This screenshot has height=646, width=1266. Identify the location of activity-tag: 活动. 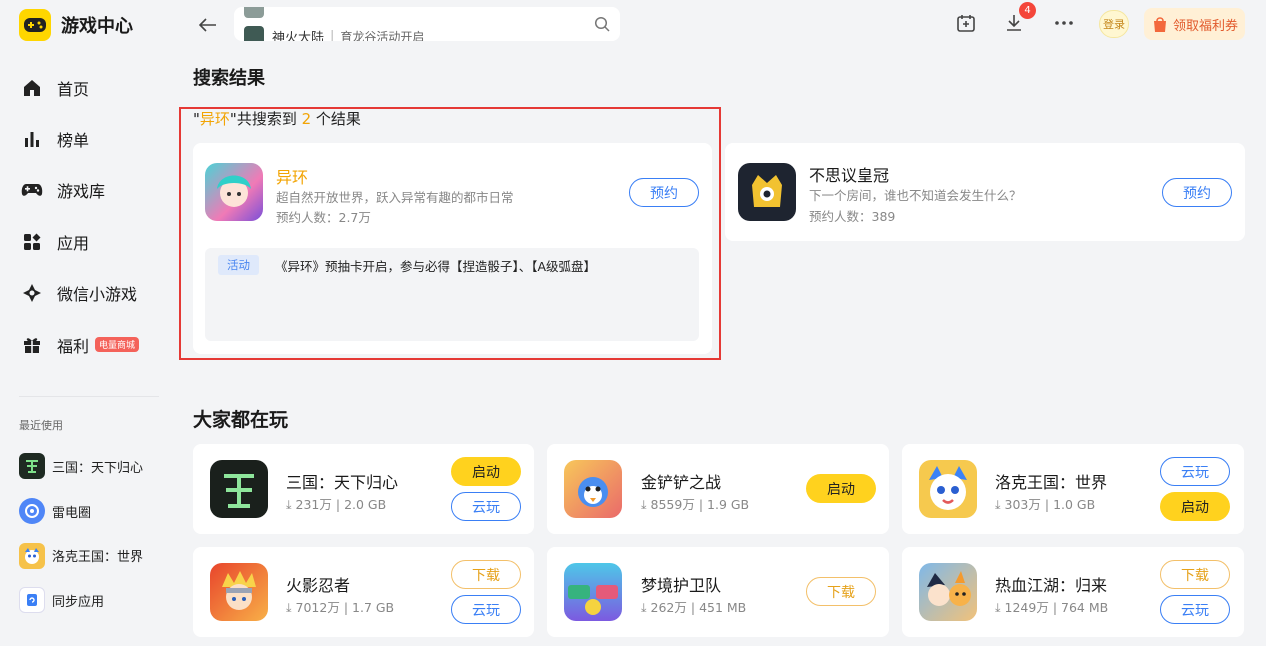
(238, 265).